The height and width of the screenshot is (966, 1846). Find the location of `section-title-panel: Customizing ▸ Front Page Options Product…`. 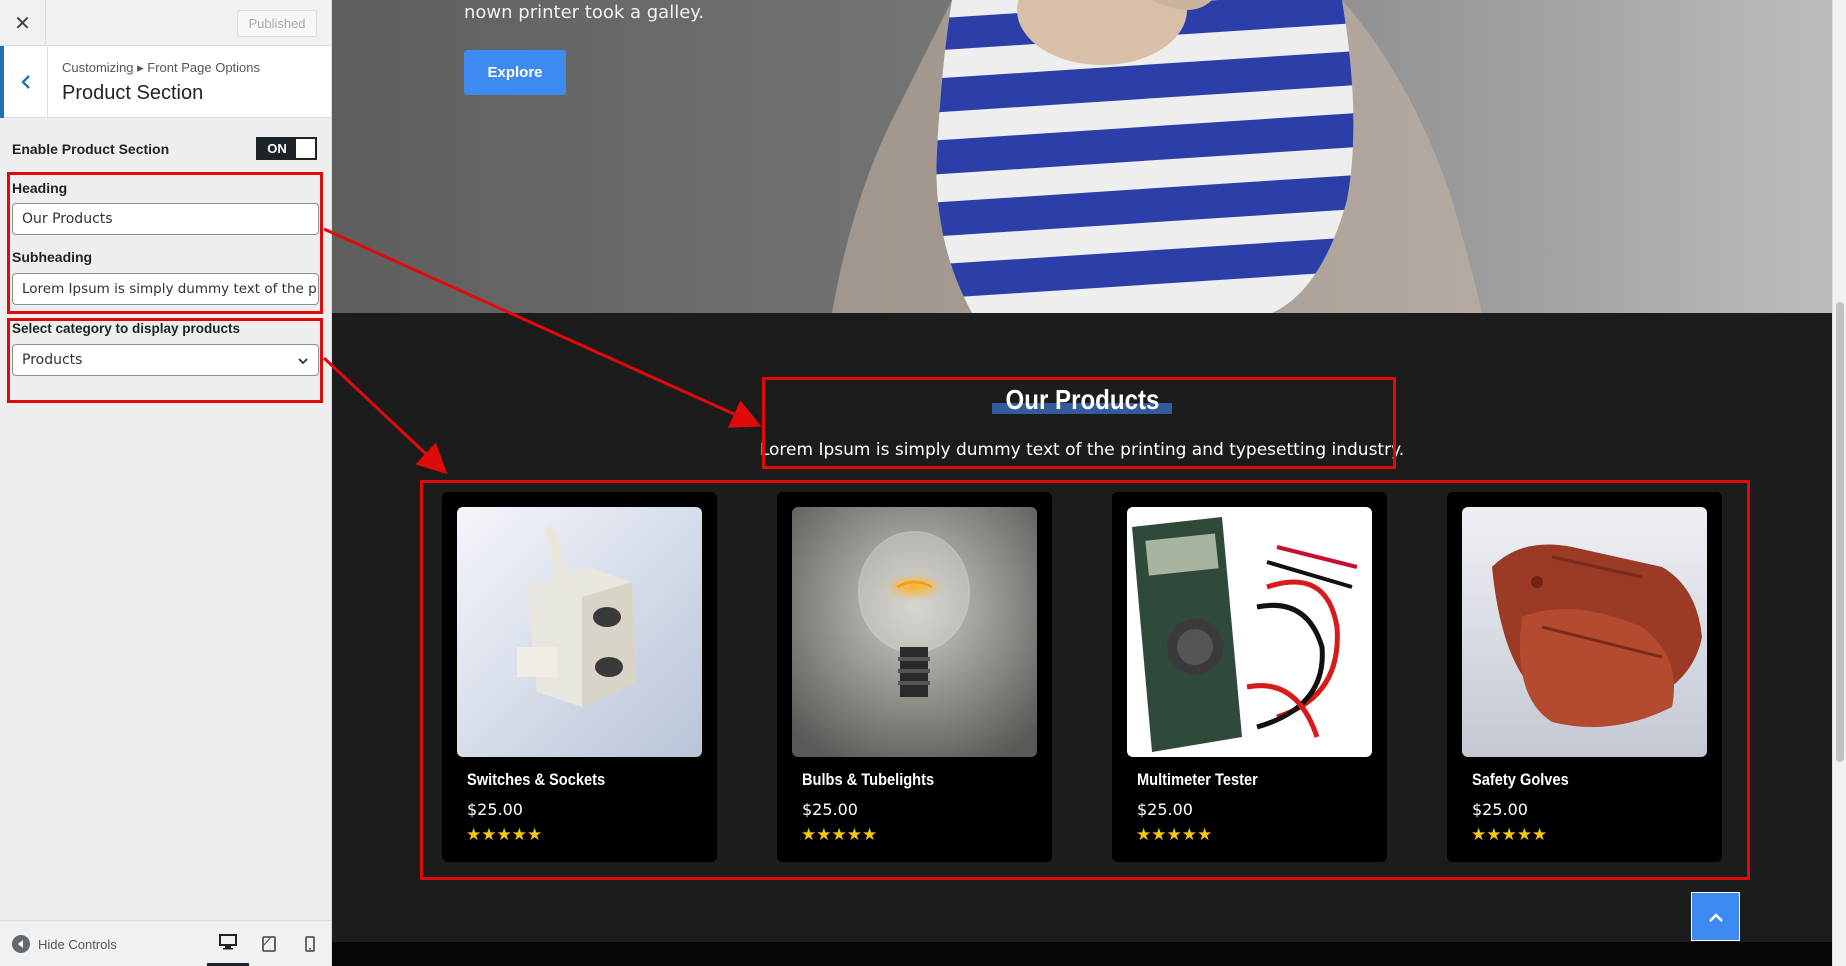

section-title-panel: Customizing ▸ Front Page Options Product… is located at coordinates (165, 82).